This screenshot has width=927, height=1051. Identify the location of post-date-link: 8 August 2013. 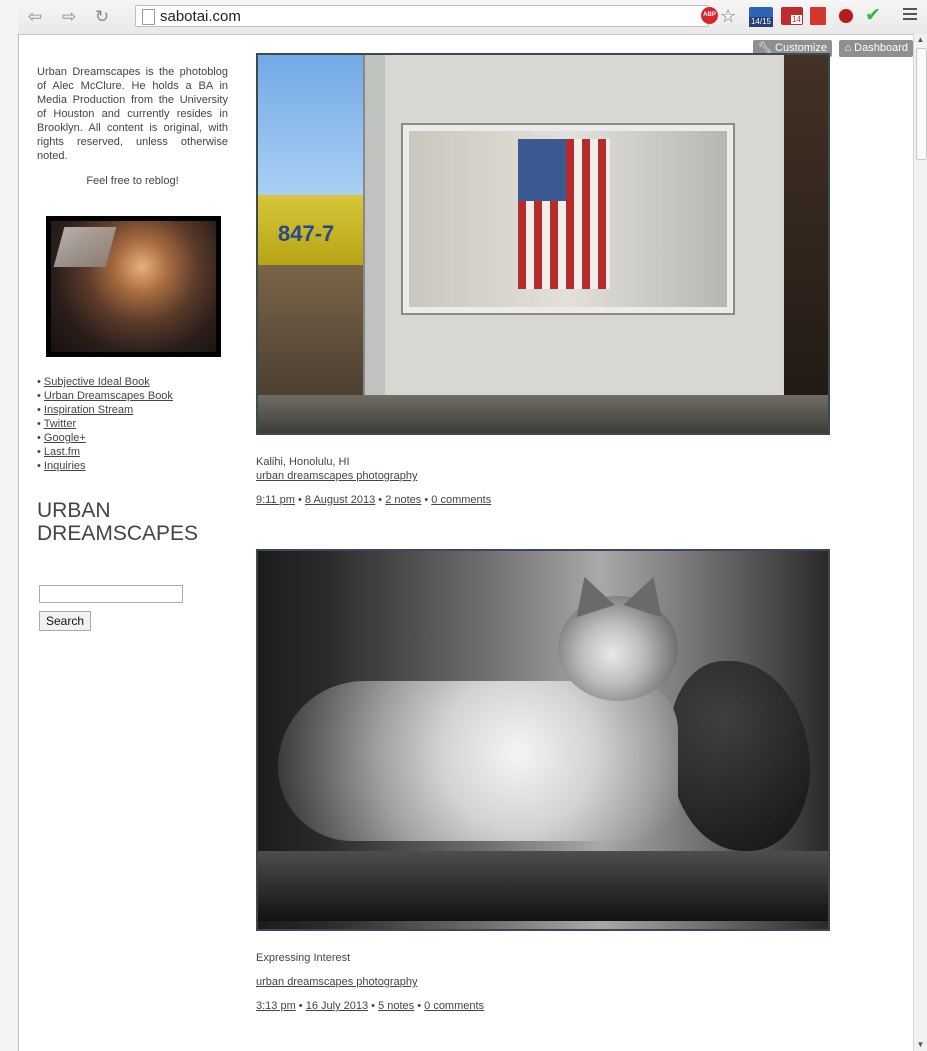
(340, 500).